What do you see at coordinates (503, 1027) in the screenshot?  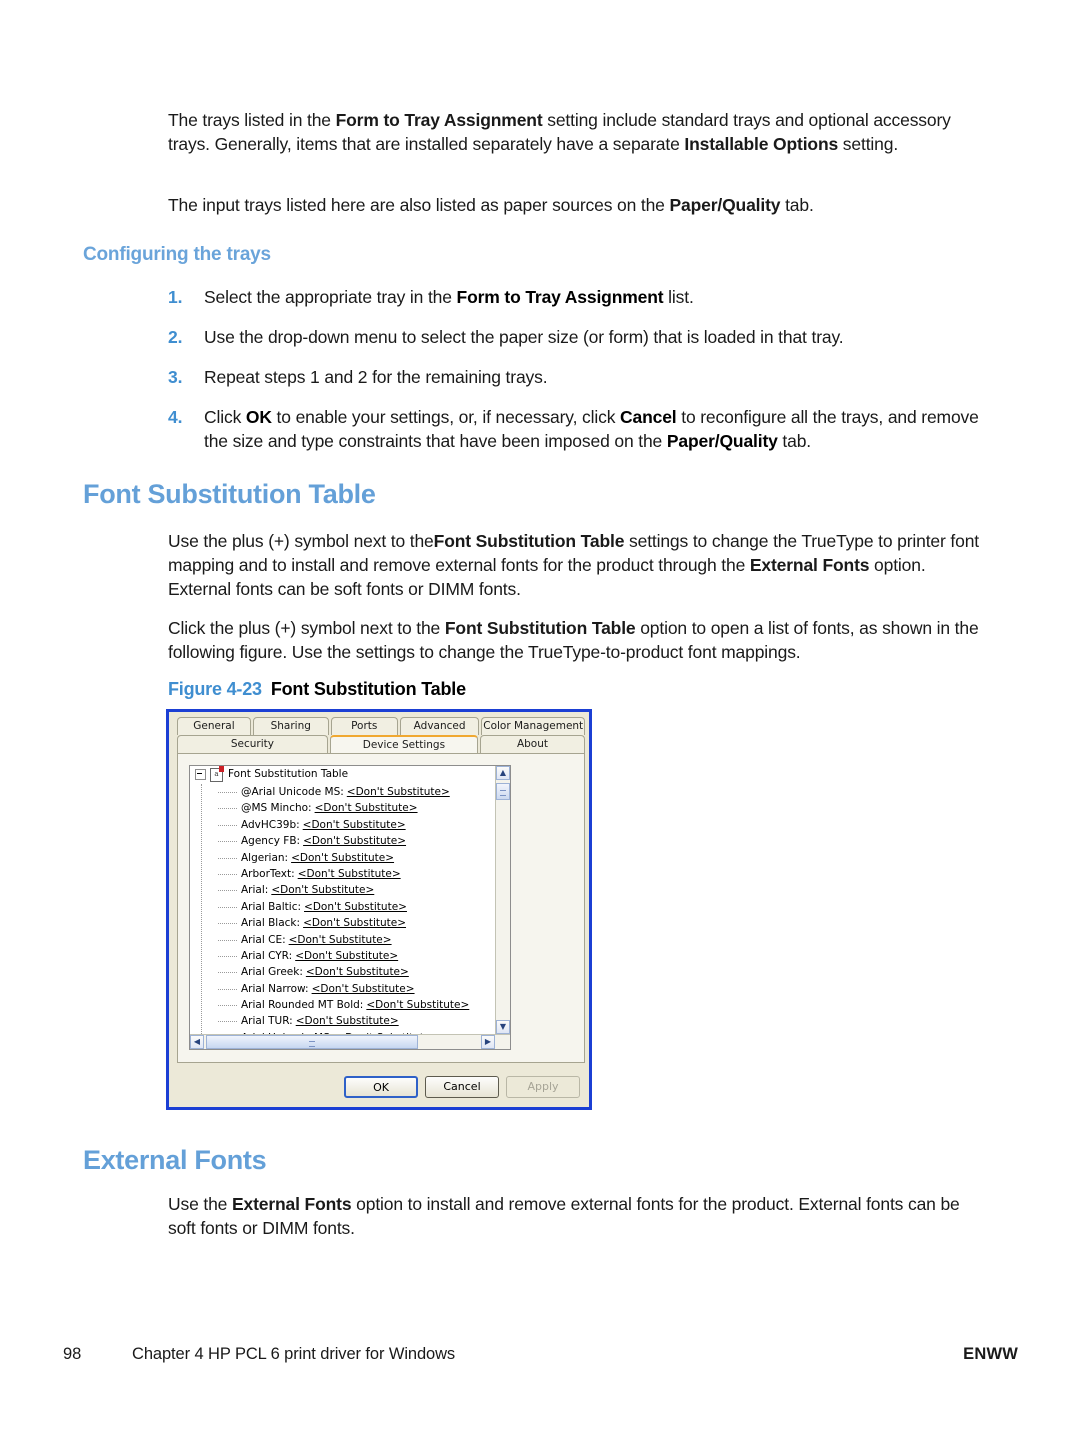 I see `scroll-down-arrow-icon: ▼` at bounding box center [503, 1027].